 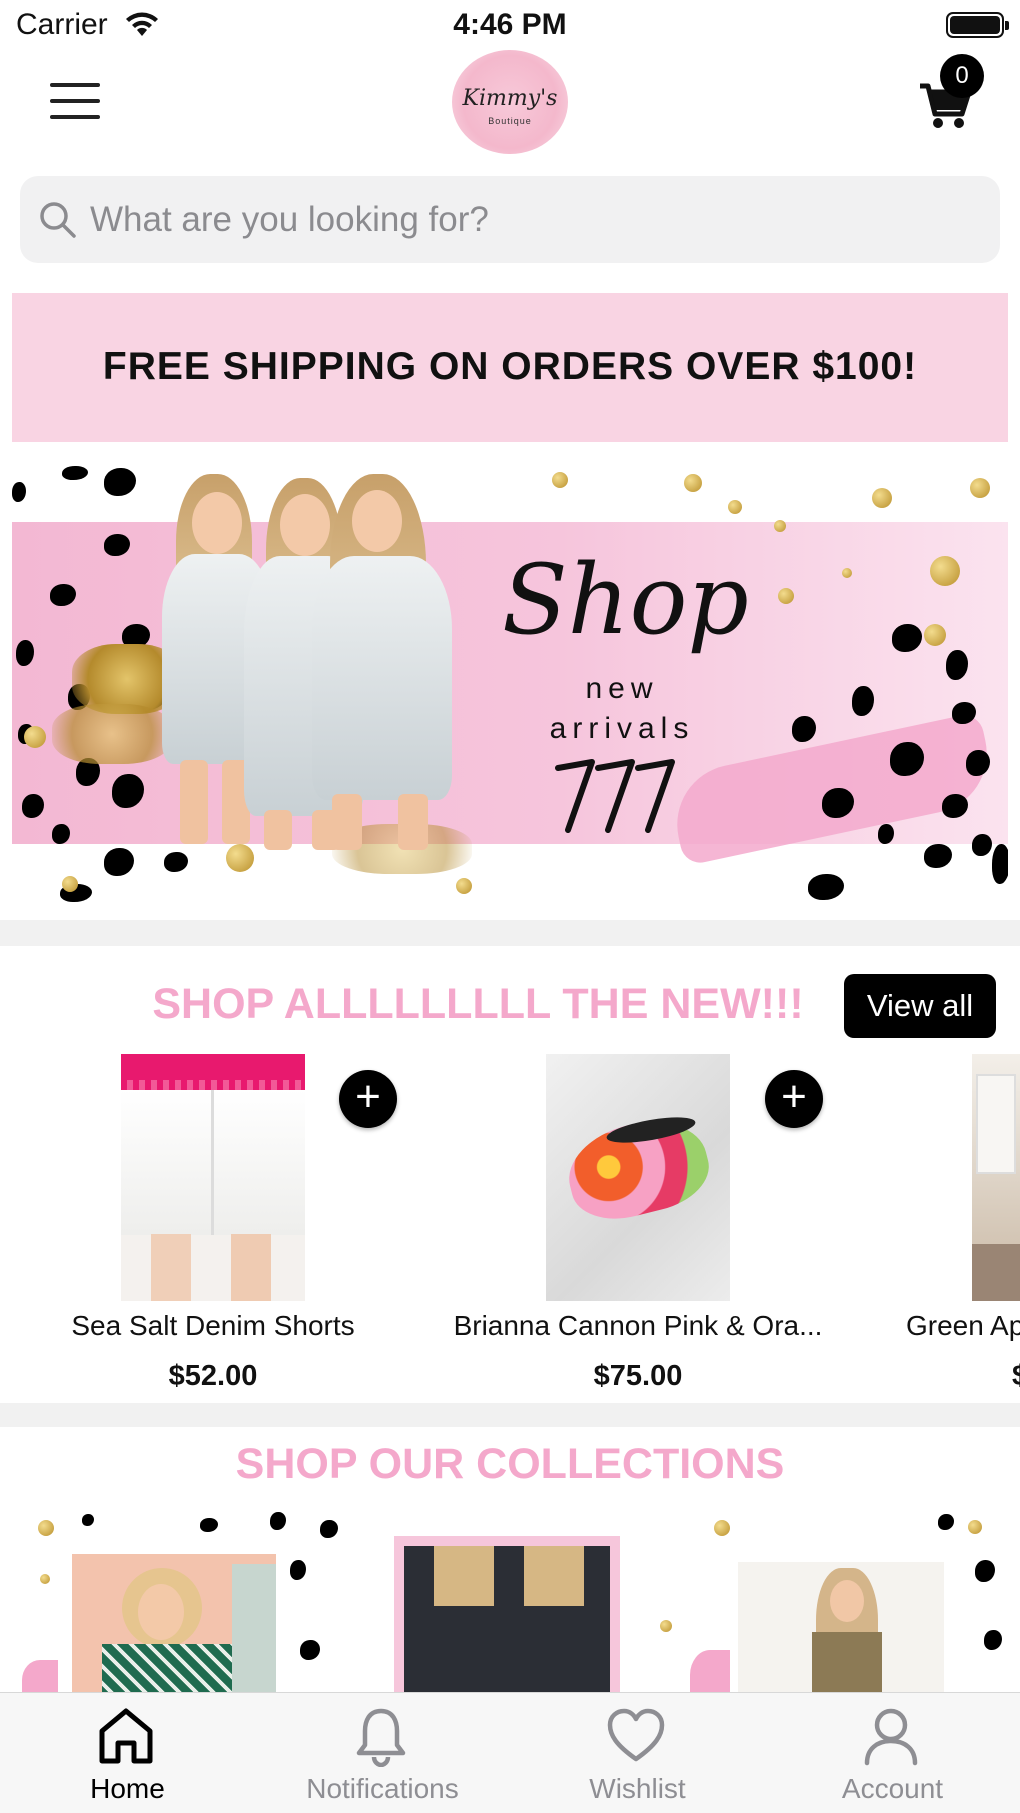 I want to click on clock: 4:46 PM, so click(x=510, y=24).